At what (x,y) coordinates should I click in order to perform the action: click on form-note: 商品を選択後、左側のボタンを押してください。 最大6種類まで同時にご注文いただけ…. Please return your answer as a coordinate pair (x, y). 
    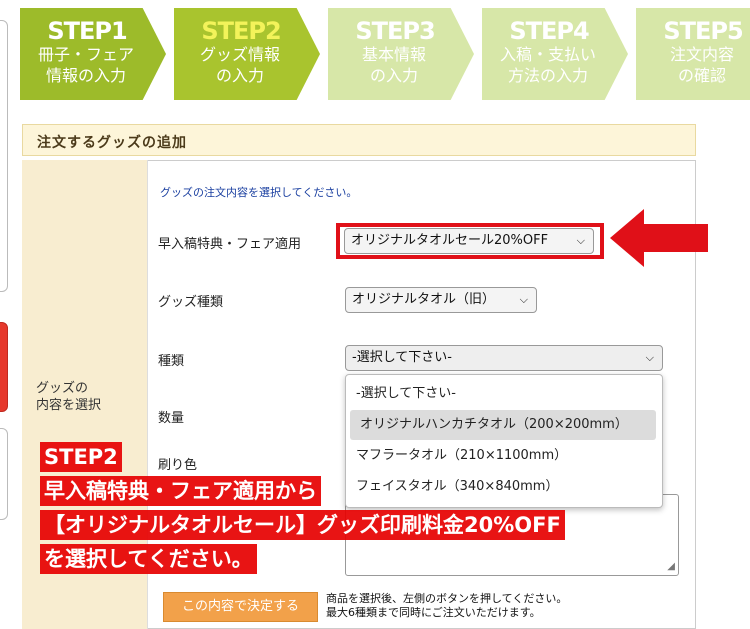
    Looking at the image, I should click on (447, 605).